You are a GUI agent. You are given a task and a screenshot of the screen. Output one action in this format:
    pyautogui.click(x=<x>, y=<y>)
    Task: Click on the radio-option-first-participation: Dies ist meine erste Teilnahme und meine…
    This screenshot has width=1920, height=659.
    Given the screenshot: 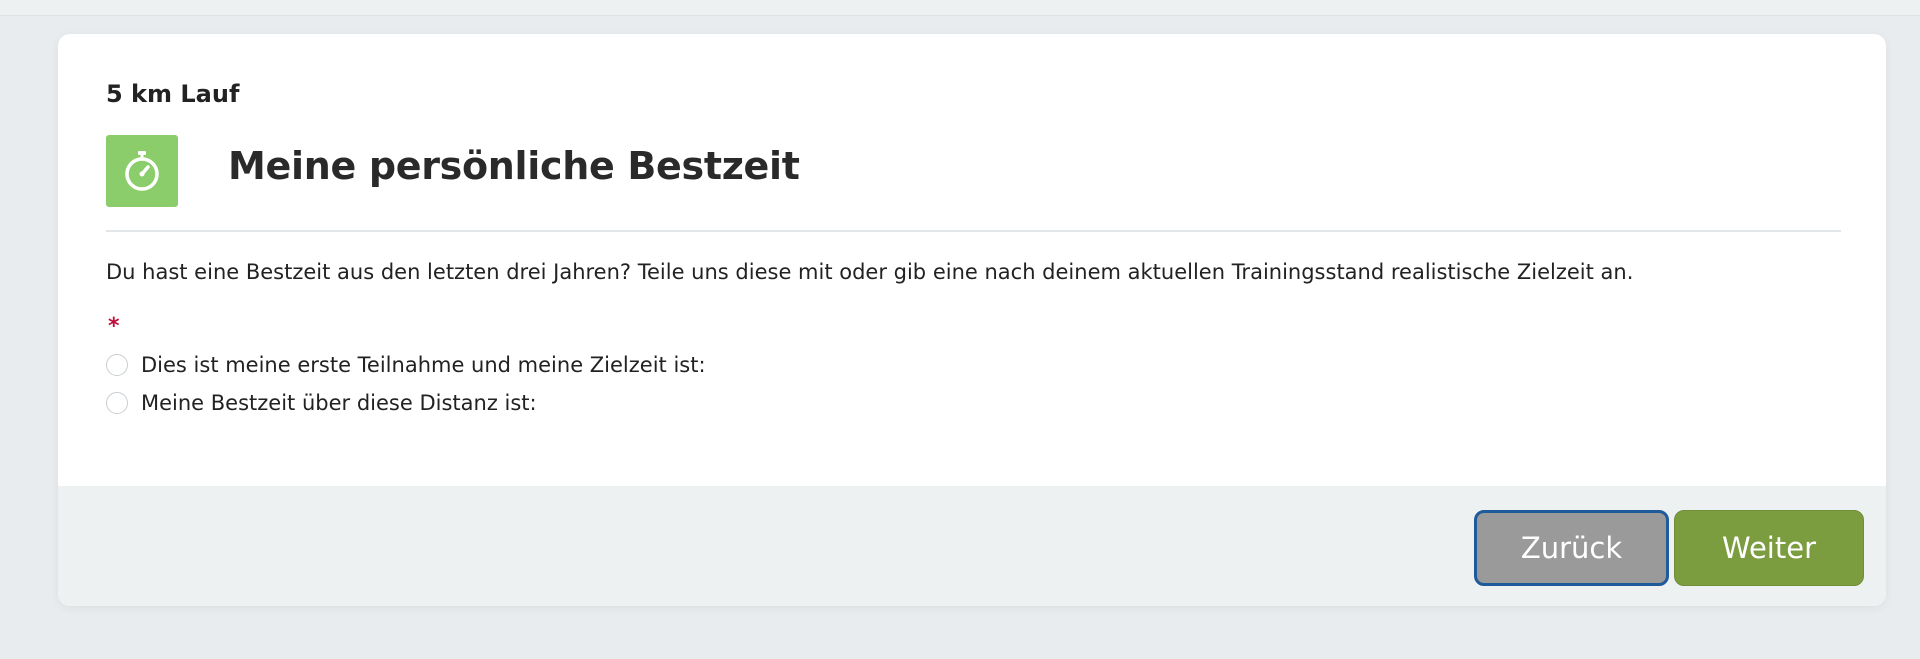 What is the action you would take?
    pyautogui.click(x=406, y=365)
    